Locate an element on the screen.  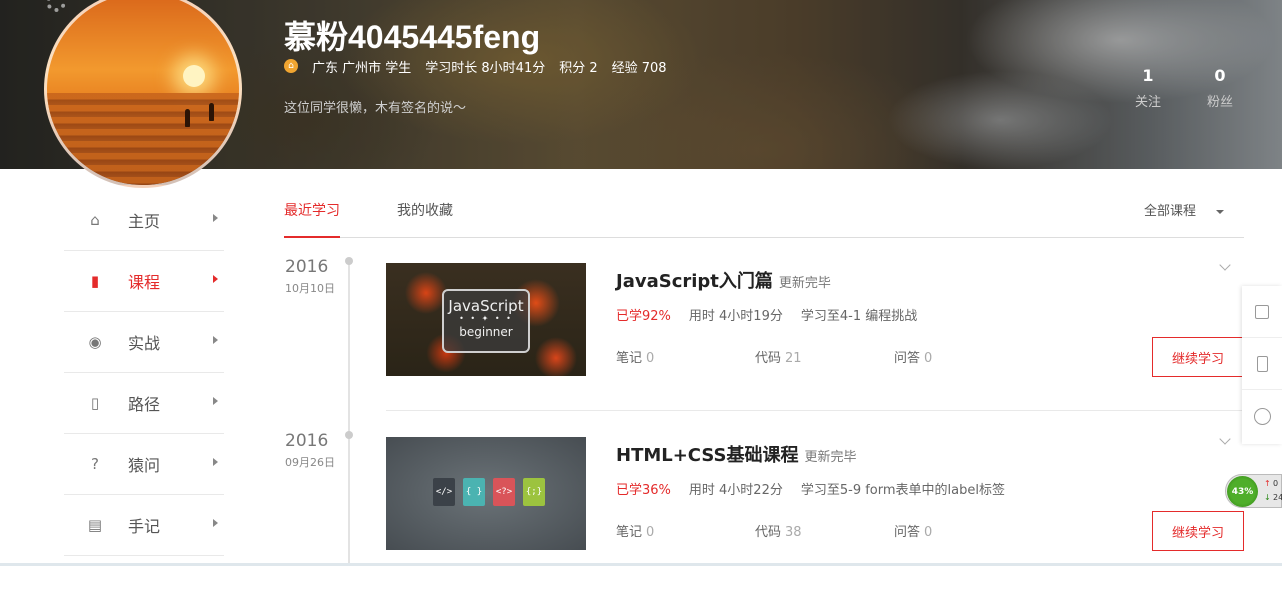
course-title: JavaScript入门篇 is located at coordinates (694, 281).